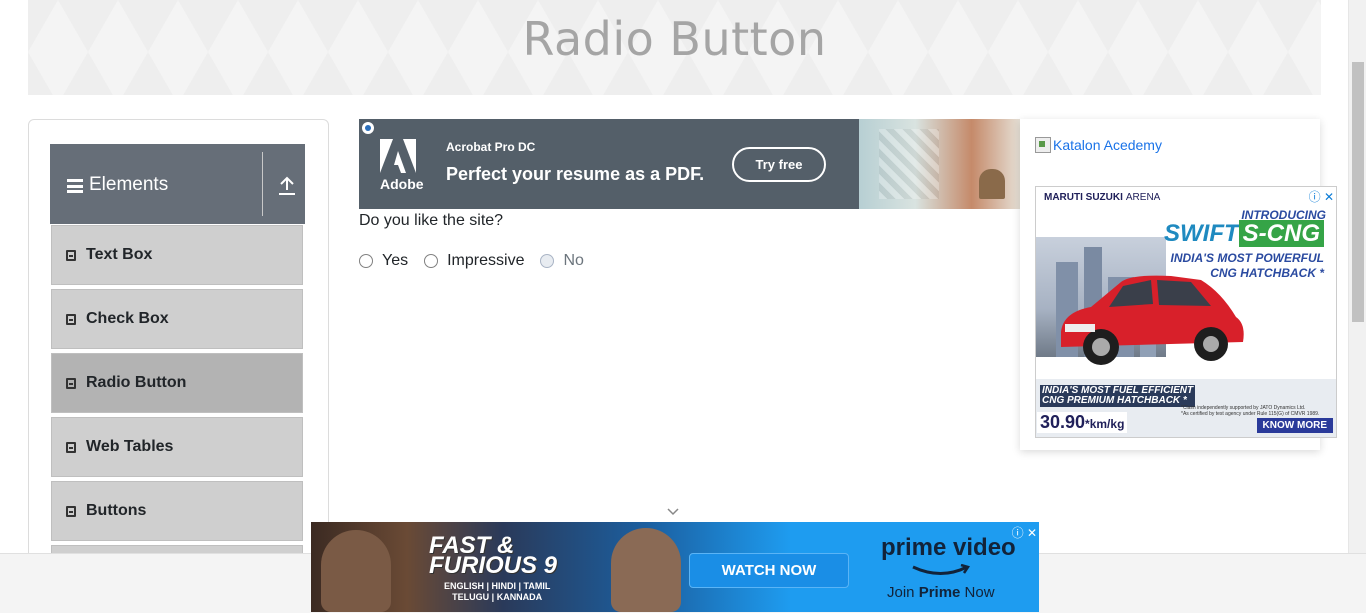  What do you see at coordinates (941, 569) in the screenshot?
I see `amazon-smile-icon` at bounding box center [941, 569].